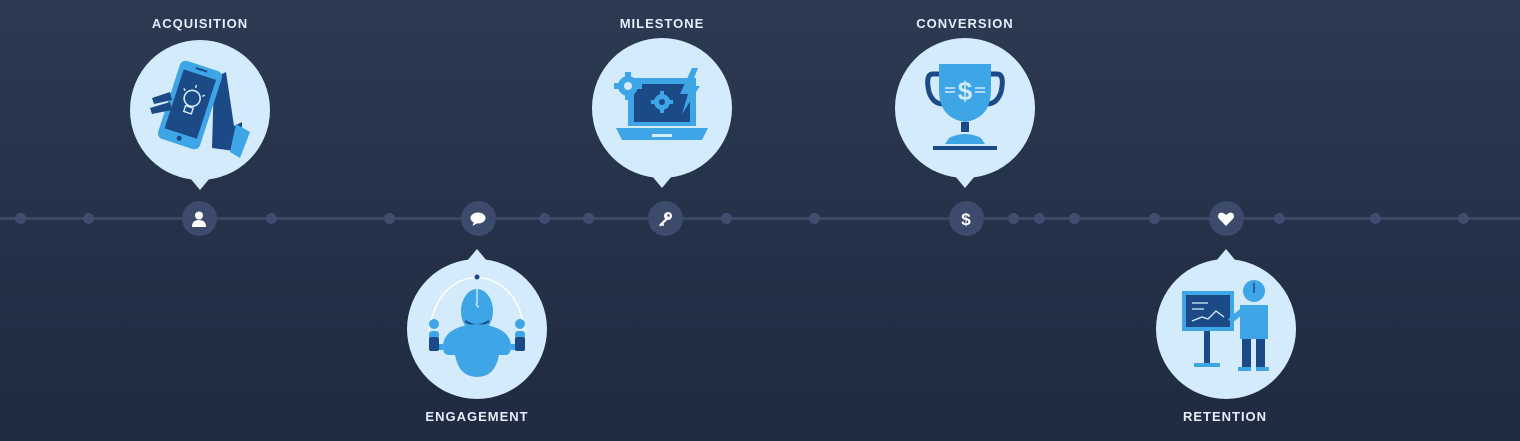 This screenshot has height=441, width=1520. I want to click on stage-label-retention: RETENTION, so click(1225, 416).